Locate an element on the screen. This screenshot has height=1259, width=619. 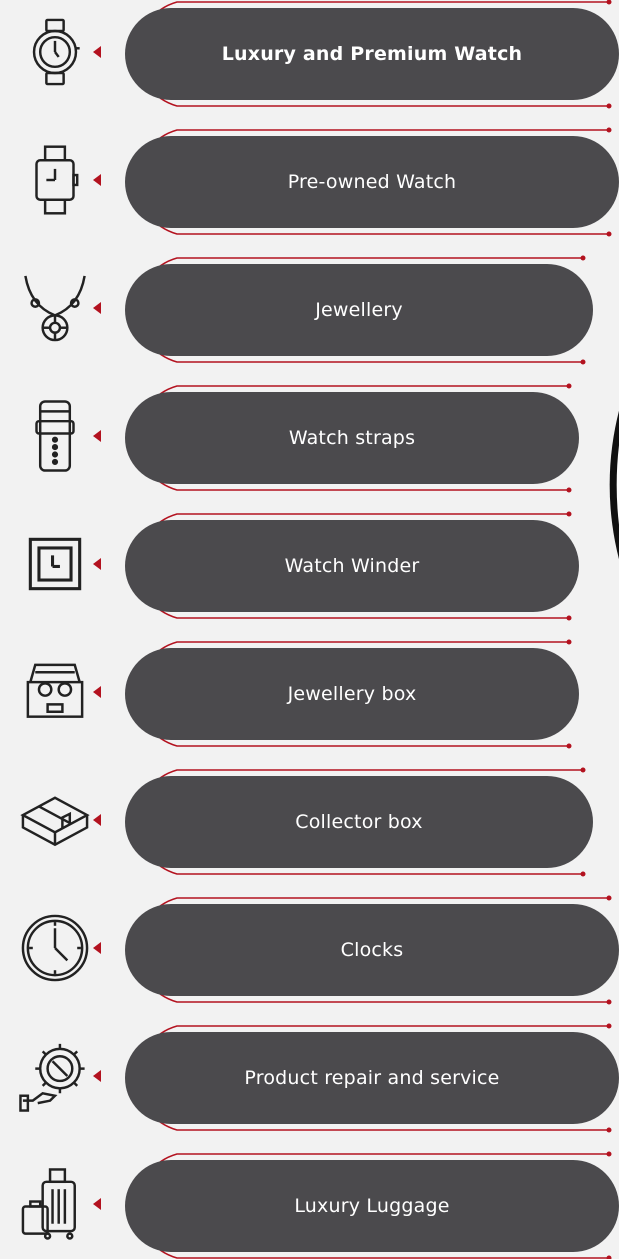
luggage-icon is located at coordinates (55, 1204).